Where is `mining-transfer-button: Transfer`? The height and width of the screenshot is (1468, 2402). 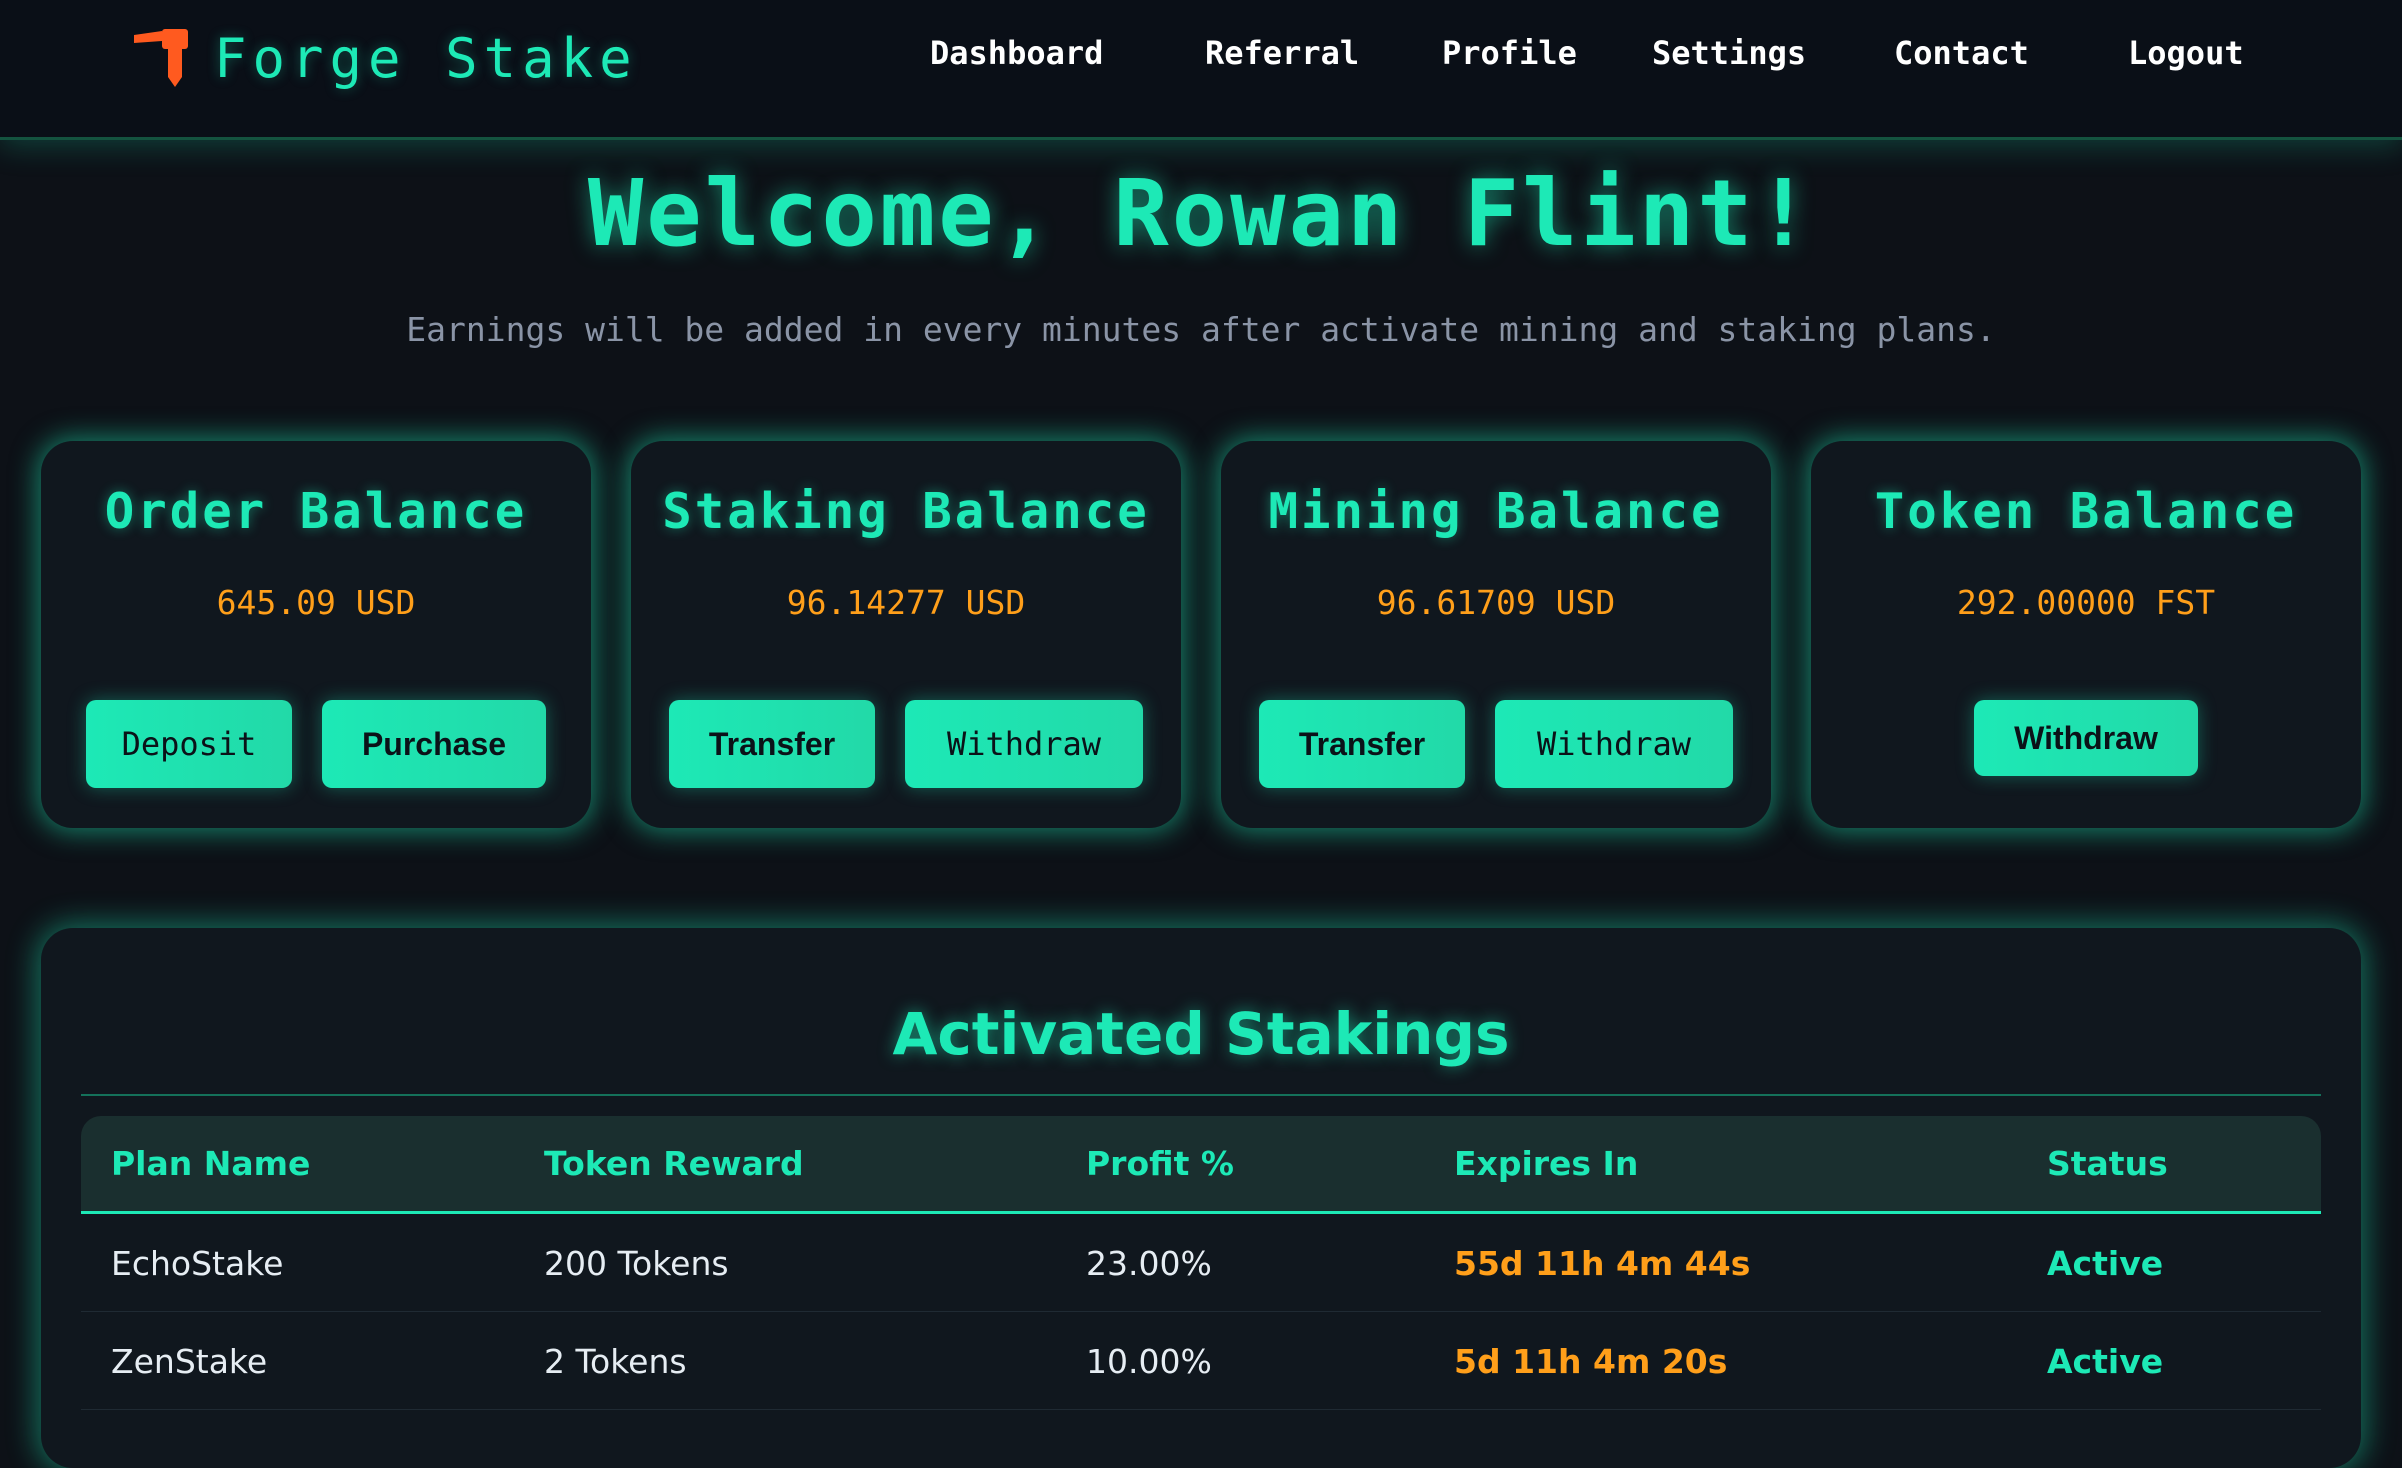 mining-transfer-button: Transfer is located at coordinates (1362, 744).